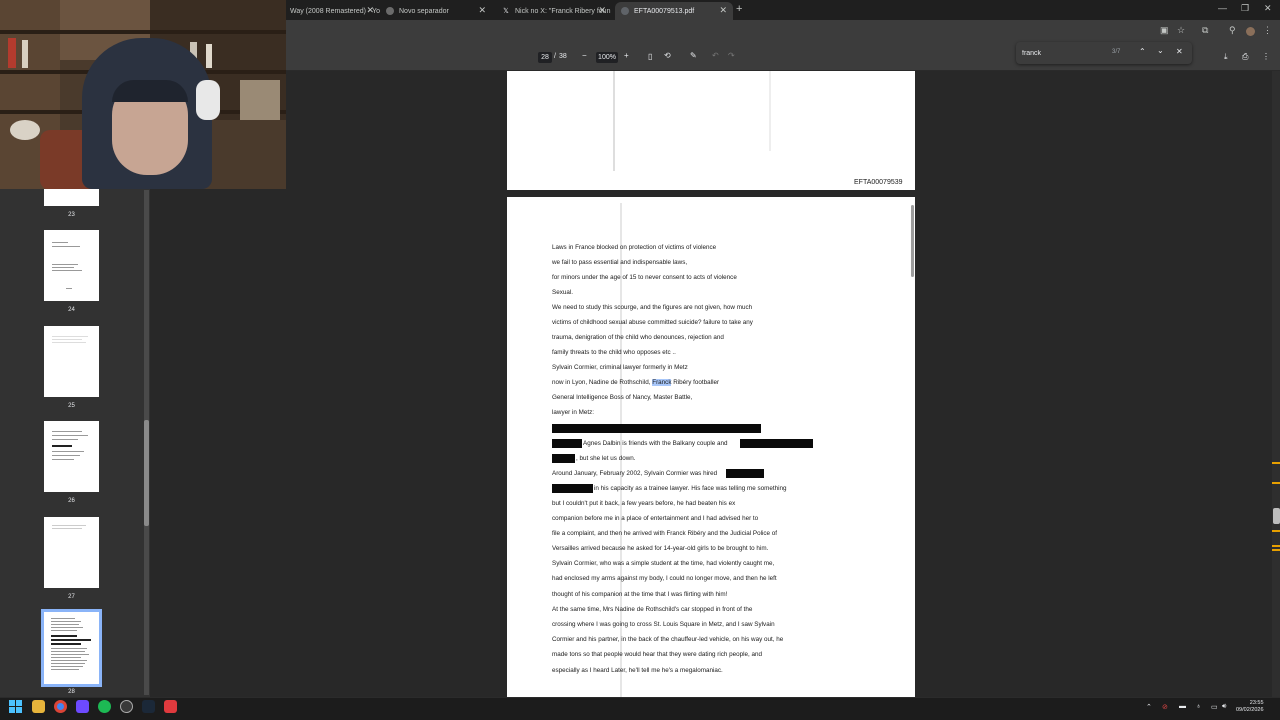 This screenshot has width=1280, height=720. What do you see at coordinates (71, 692) in the screenshot?
I see `thumbnail-label: 28` at bounding box center [71, 692].